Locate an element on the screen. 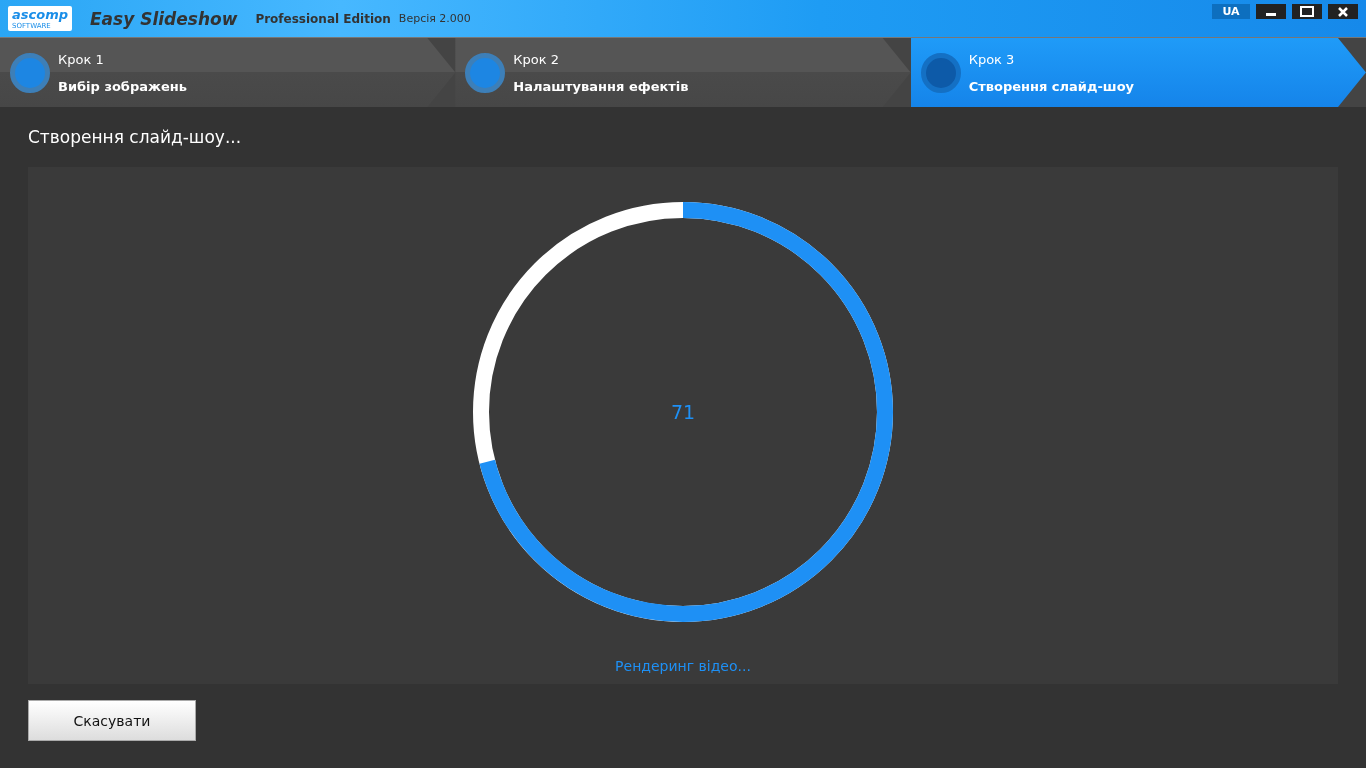  step-tab: Крок 1 Вибір зображень is located at coordinates (228, 72).